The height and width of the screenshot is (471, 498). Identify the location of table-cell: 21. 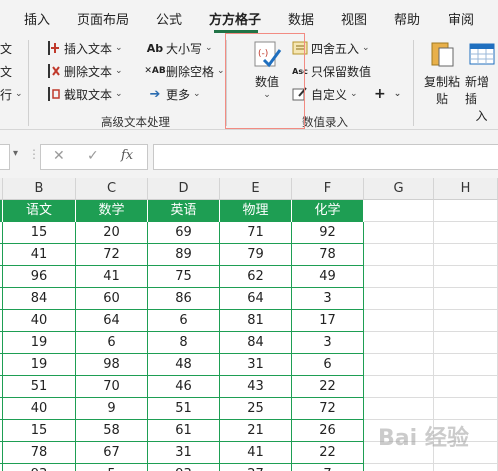
(256, 431).